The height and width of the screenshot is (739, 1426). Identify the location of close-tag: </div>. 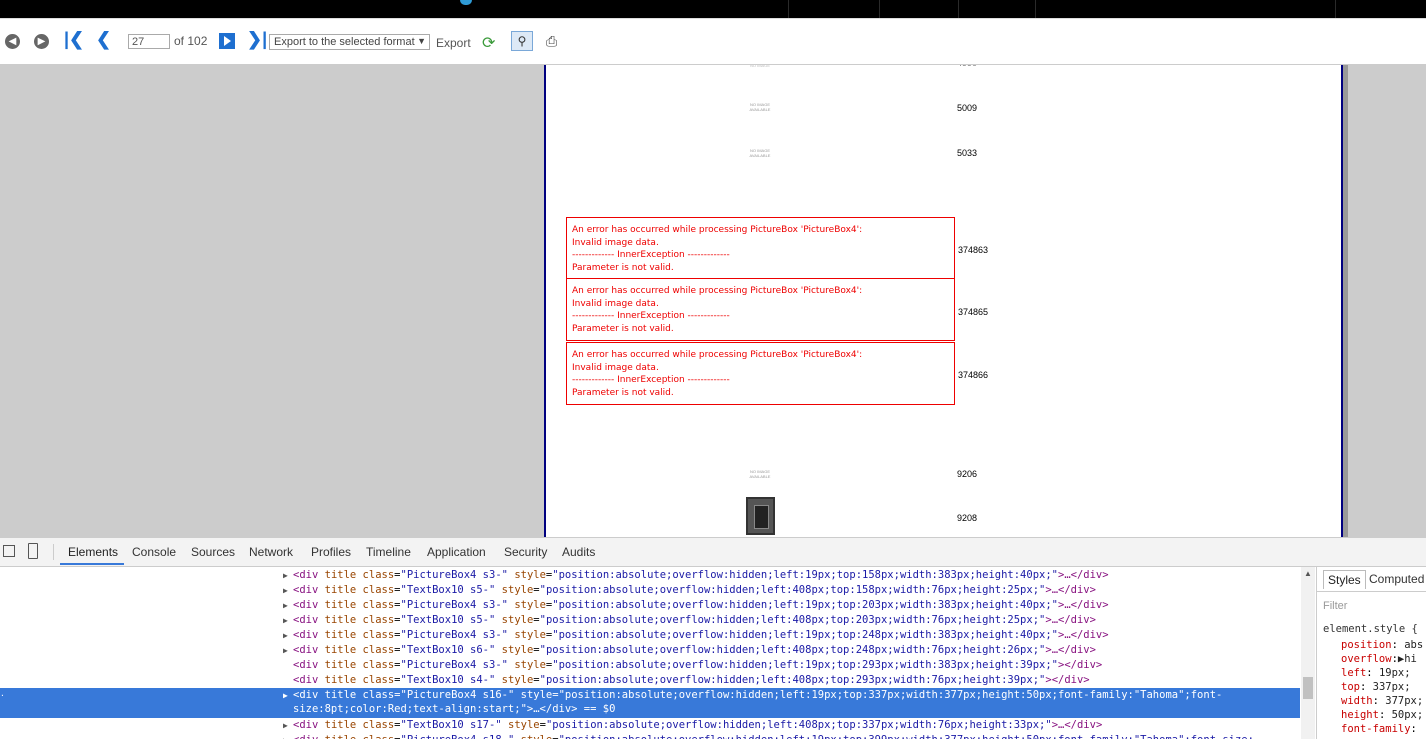
(1083, 665).